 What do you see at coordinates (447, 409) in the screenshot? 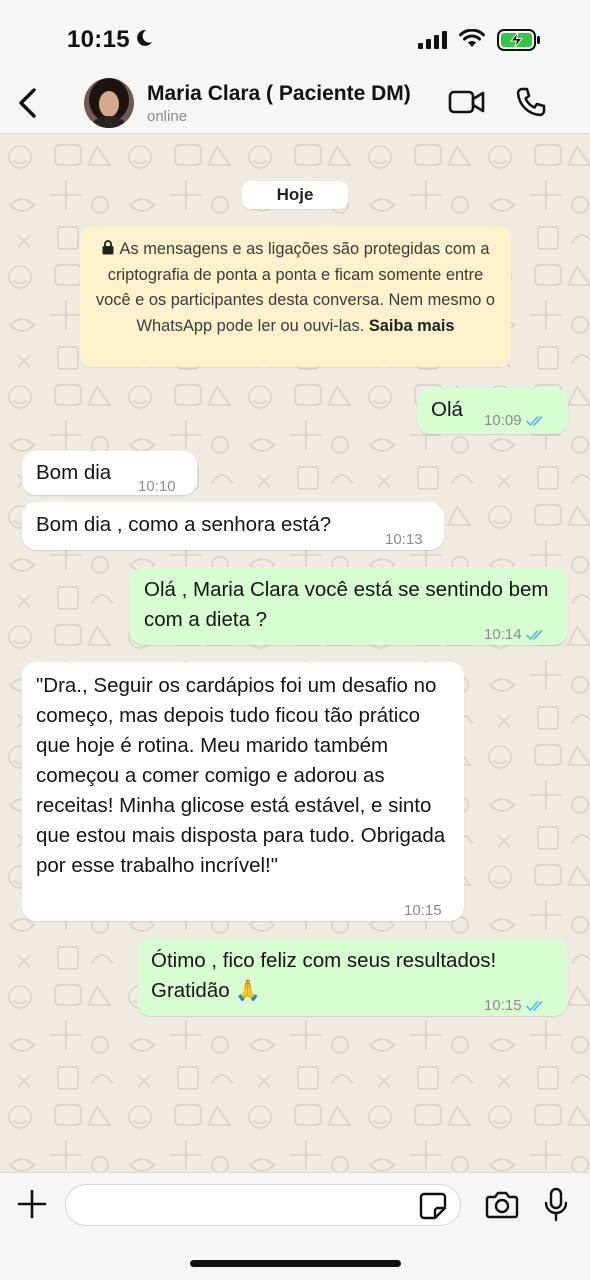
I see `message-text: Olá` at bounding box center [447, 409].